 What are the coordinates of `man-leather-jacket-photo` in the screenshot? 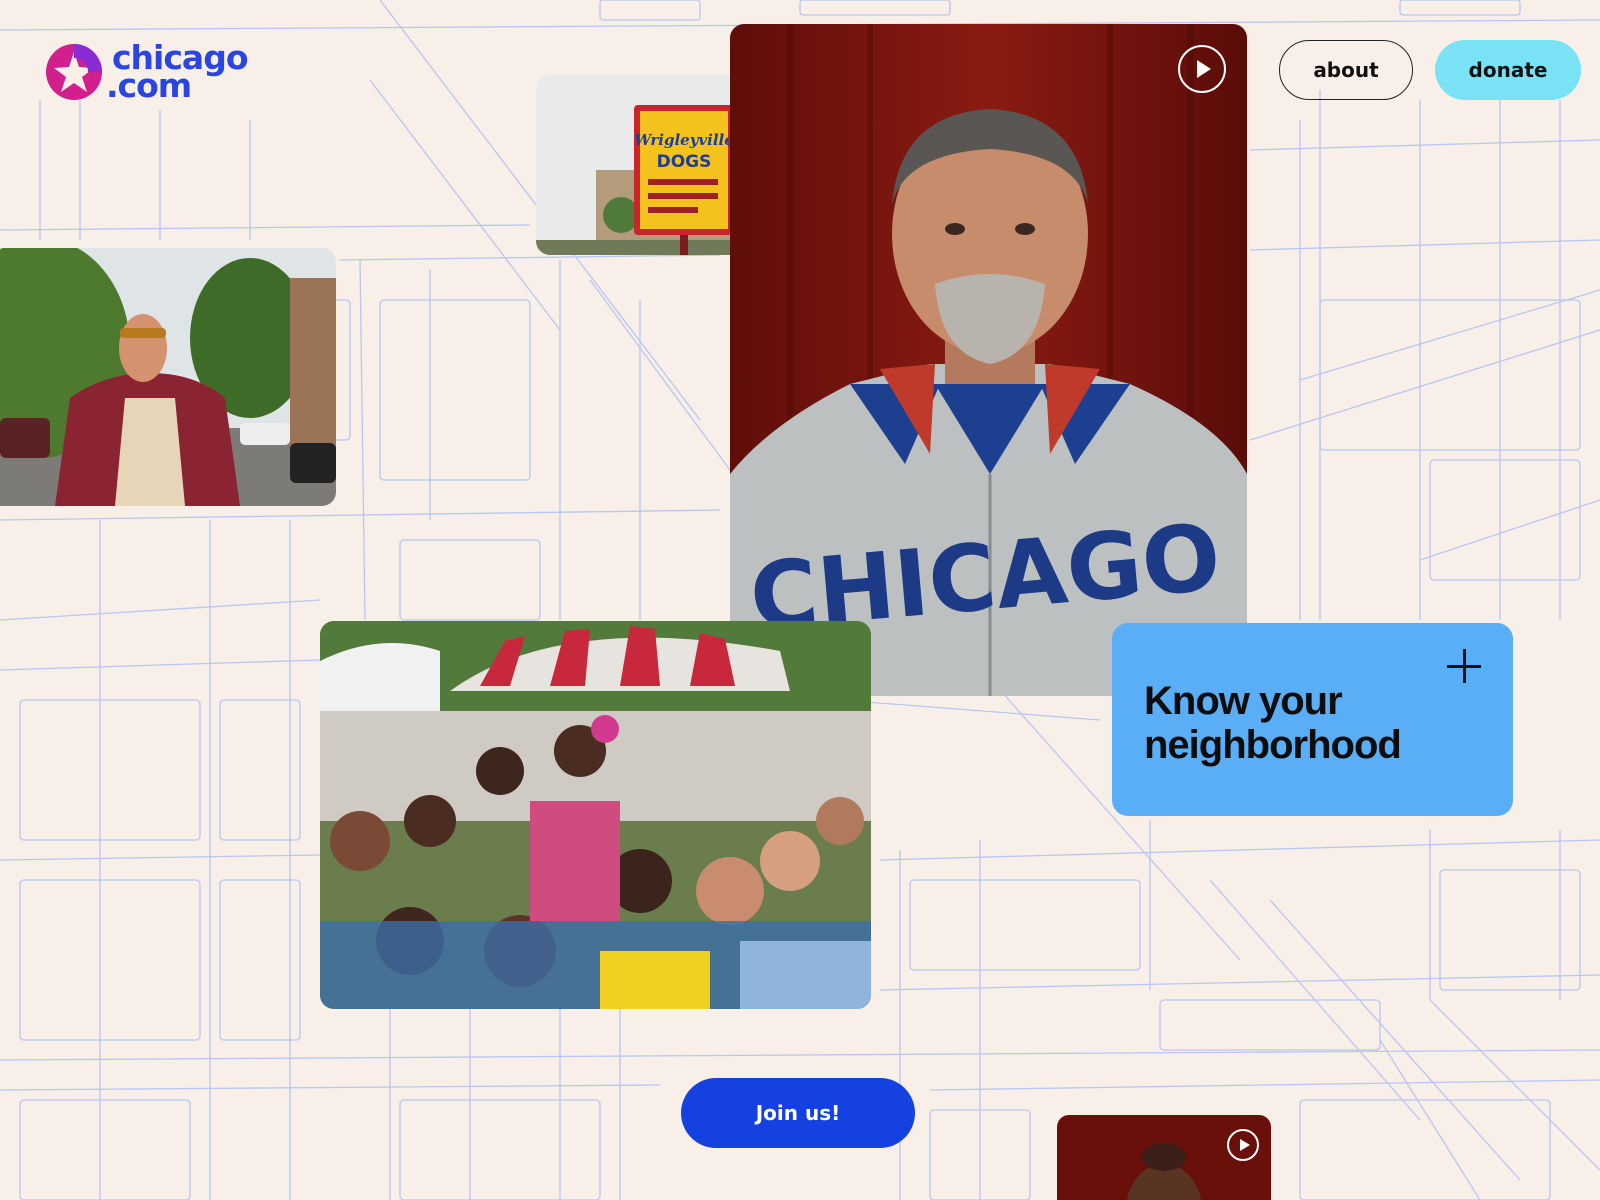 It's located at (168, 377).